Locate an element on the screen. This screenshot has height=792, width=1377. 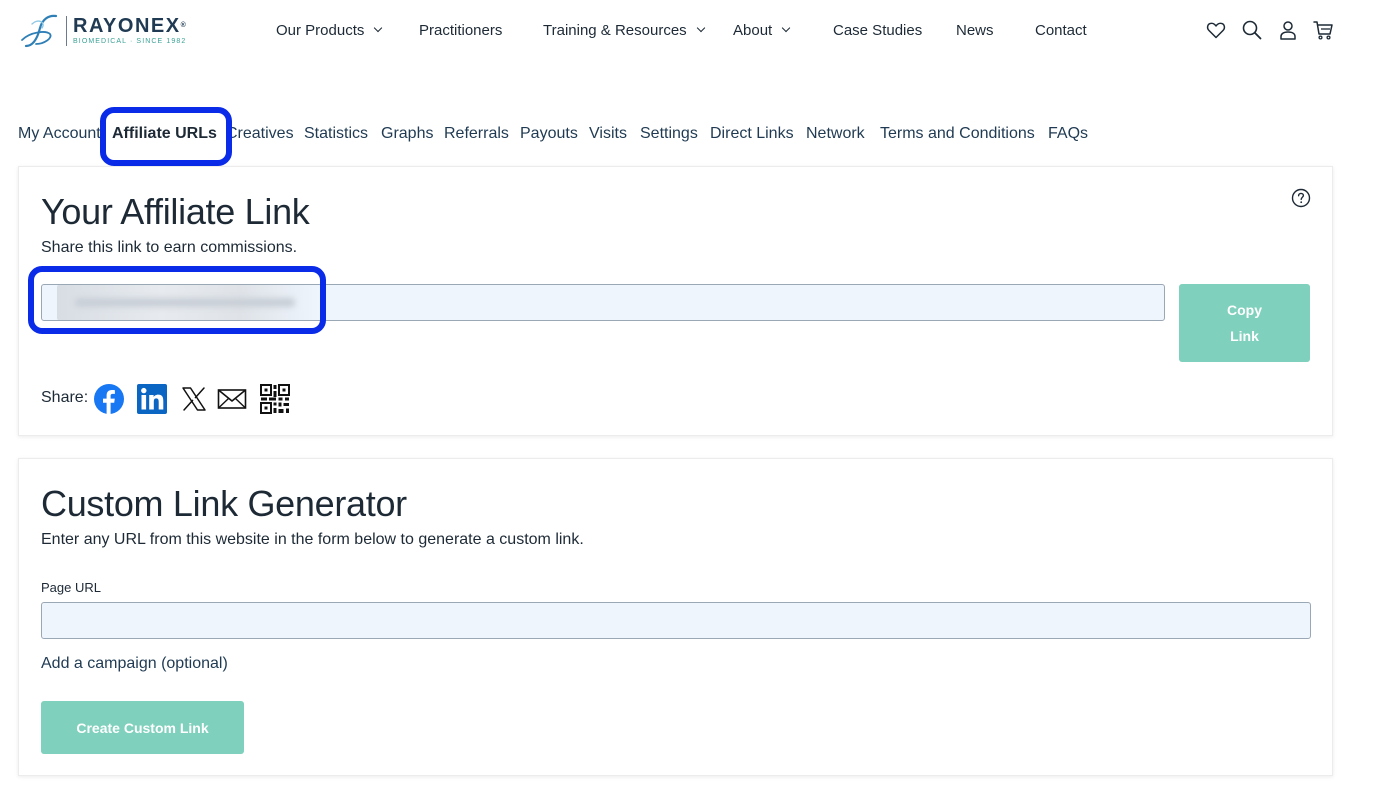
tab-payouts: Payouts is located at coordinates (549, 134).